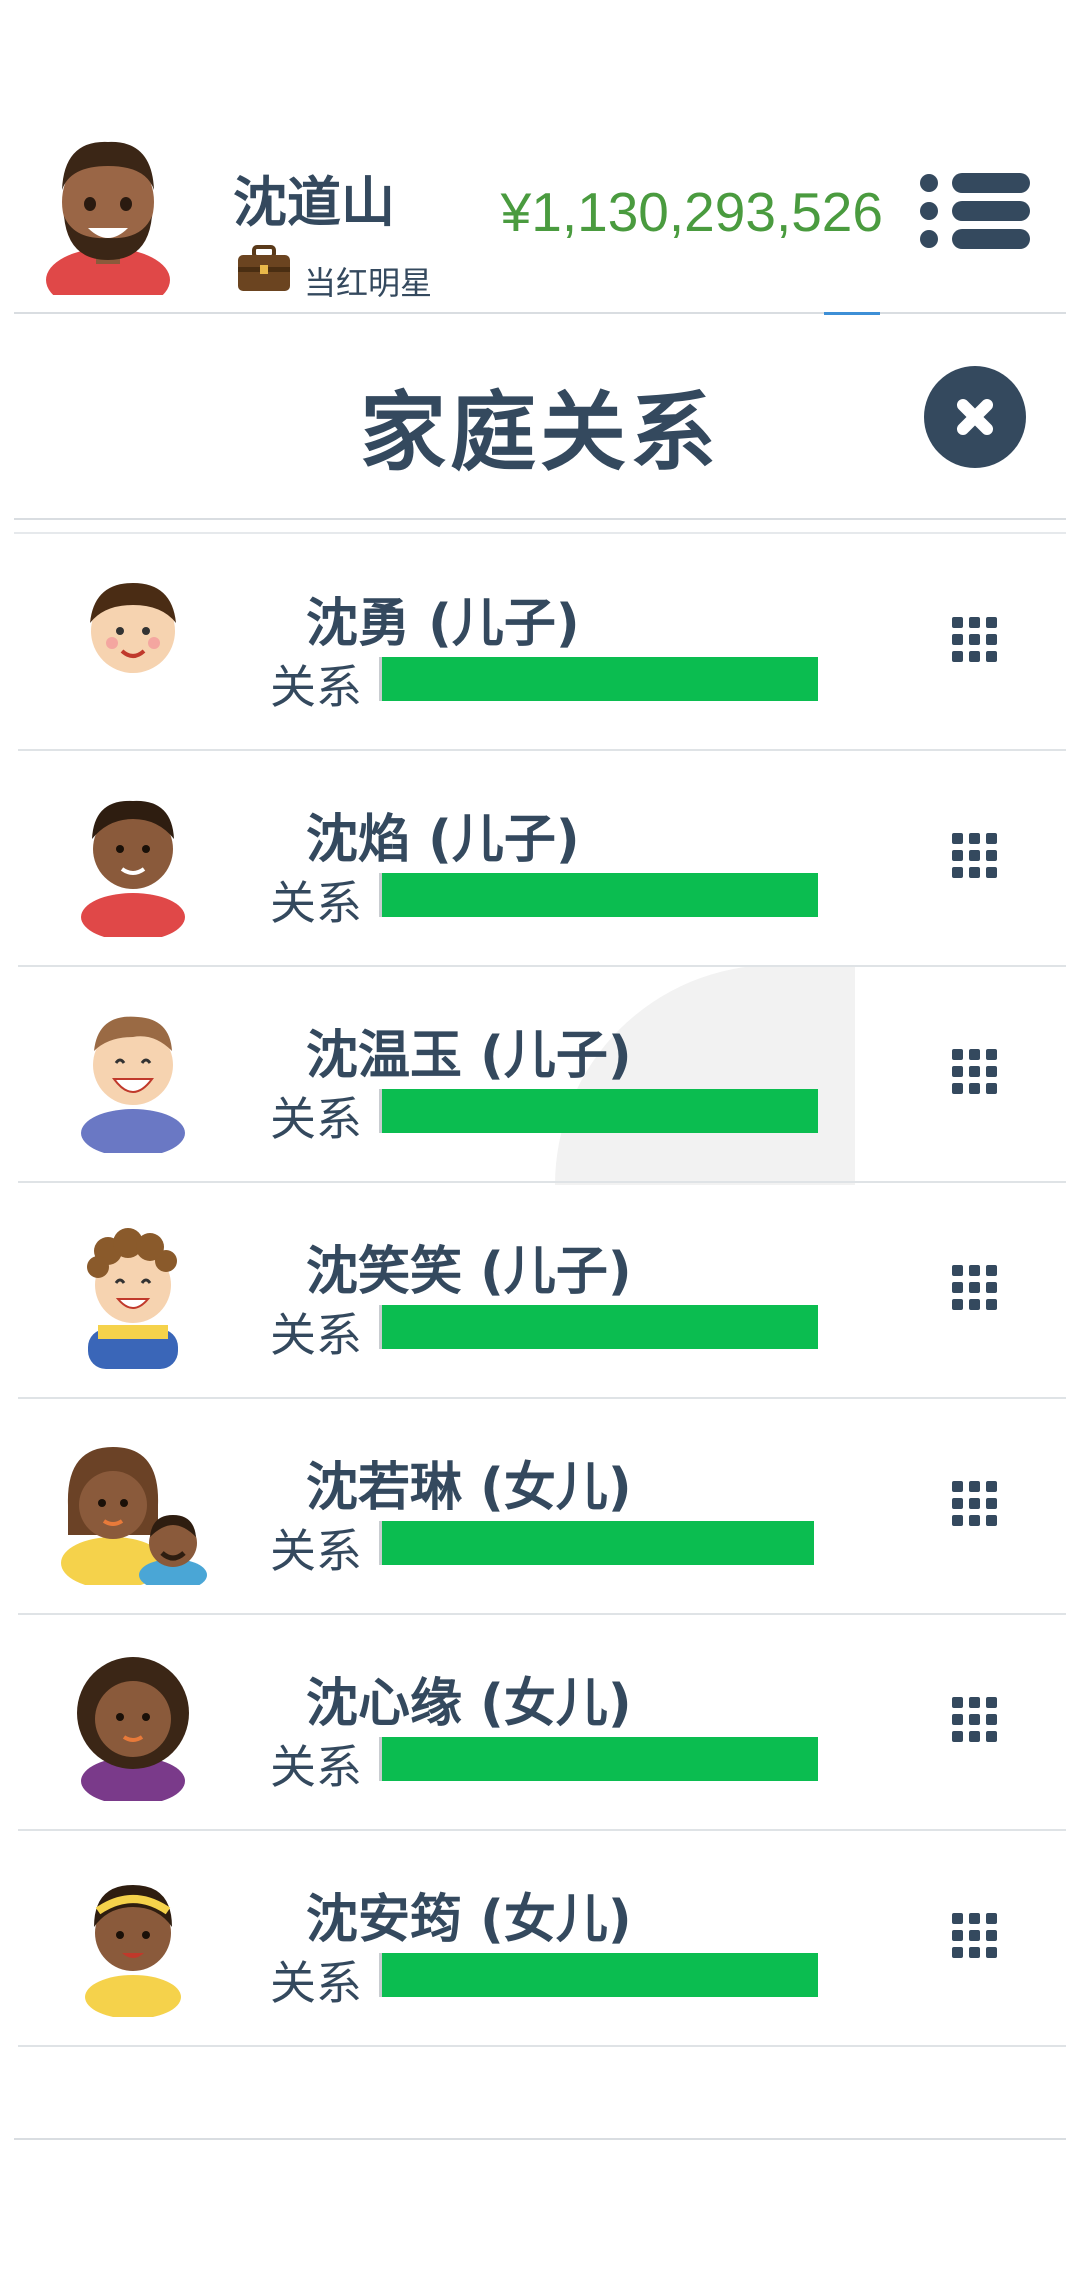 Image resolution: width=1080 pixels, height=2280 pixels. What do you see at coordinates (443, 840) in the screenshot?
I see `member-name: 沈焰 (儿子)` at bounding box center [443, 840].